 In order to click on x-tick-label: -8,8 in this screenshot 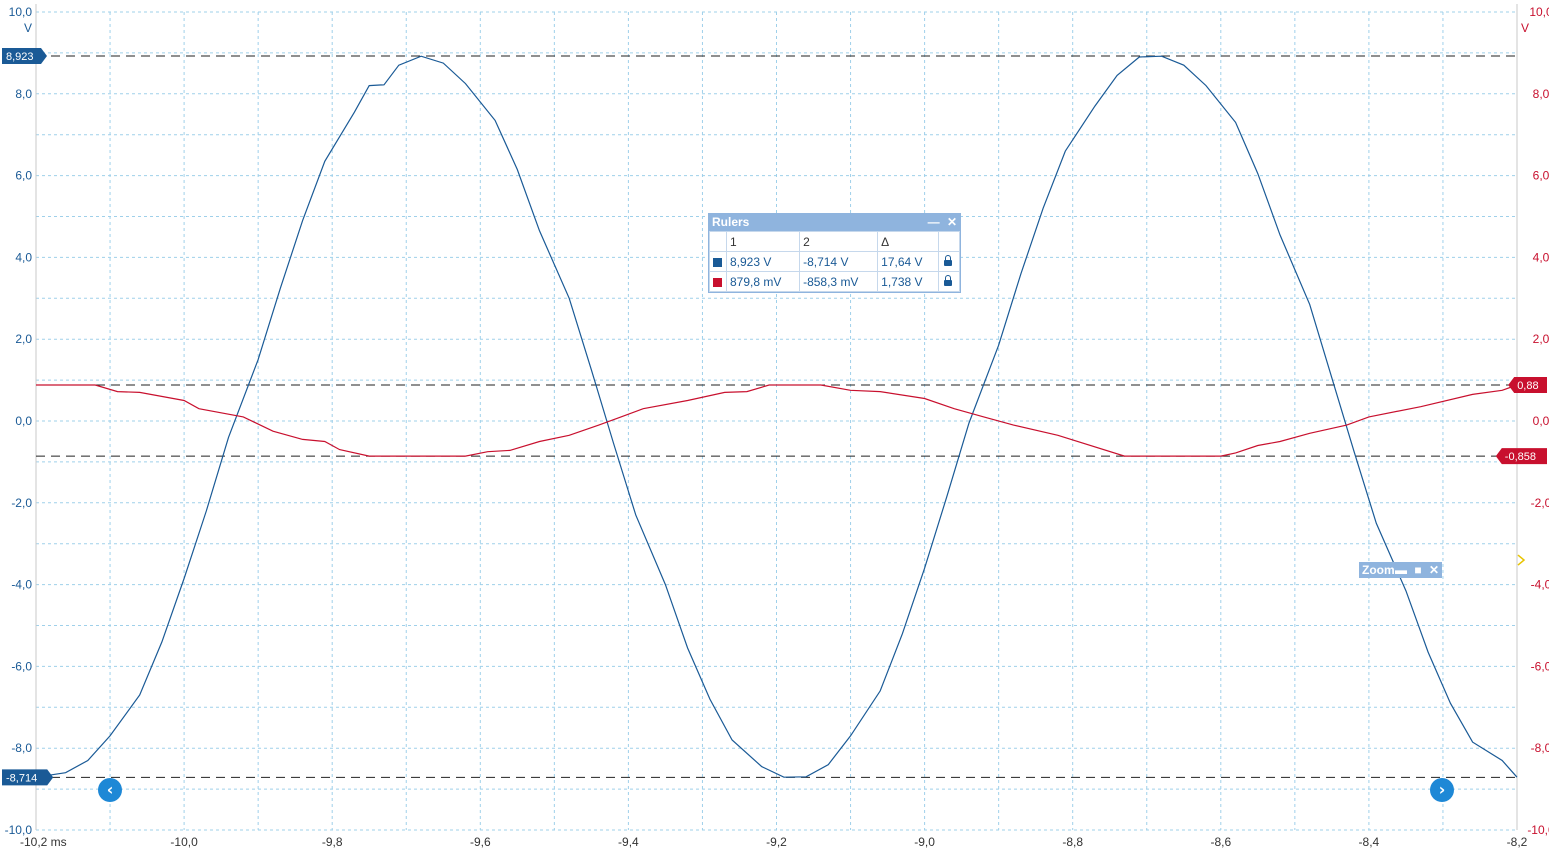, I will do `click(1072, 842)`.